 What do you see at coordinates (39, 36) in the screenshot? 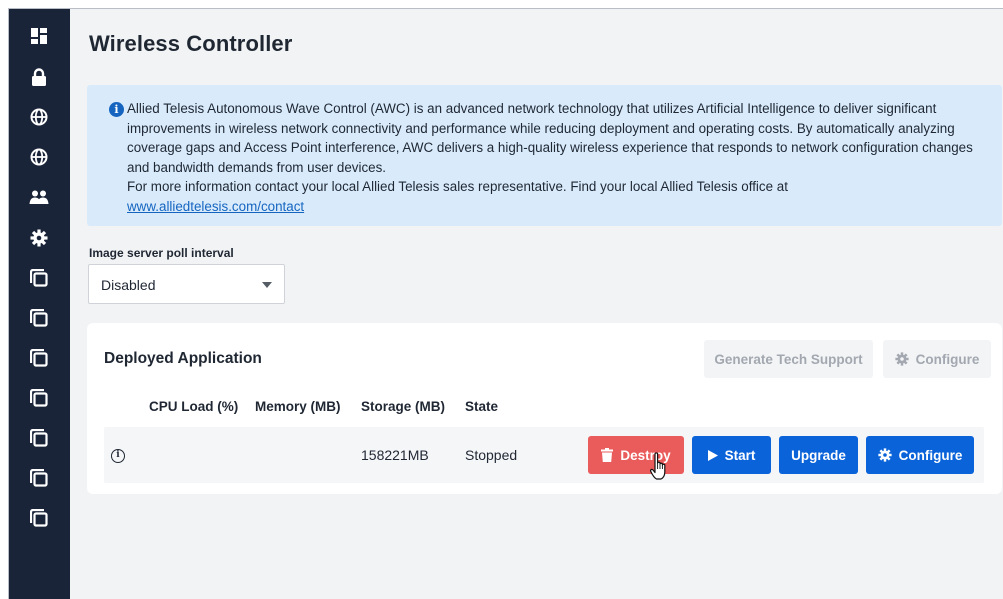
I see `dashboard-icon` at bounding box center [39, 36].